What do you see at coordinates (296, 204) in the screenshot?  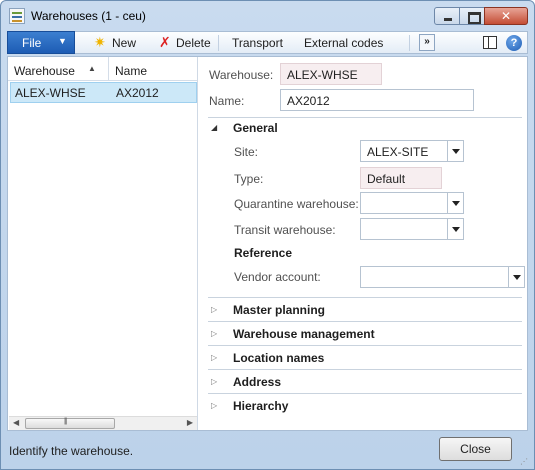 I see `quarantine-warehouse-label: Quarantine warehouse:` at bounding box center [296, 204].